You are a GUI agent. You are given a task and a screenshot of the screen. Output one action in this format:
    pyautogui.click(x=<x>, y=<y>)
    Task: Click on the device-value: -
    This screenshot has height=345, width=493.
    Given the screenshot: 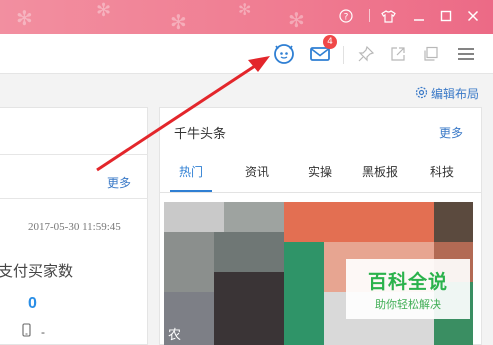 What is the action you would take?
    pyautogui.click(x=43, y=331)
    